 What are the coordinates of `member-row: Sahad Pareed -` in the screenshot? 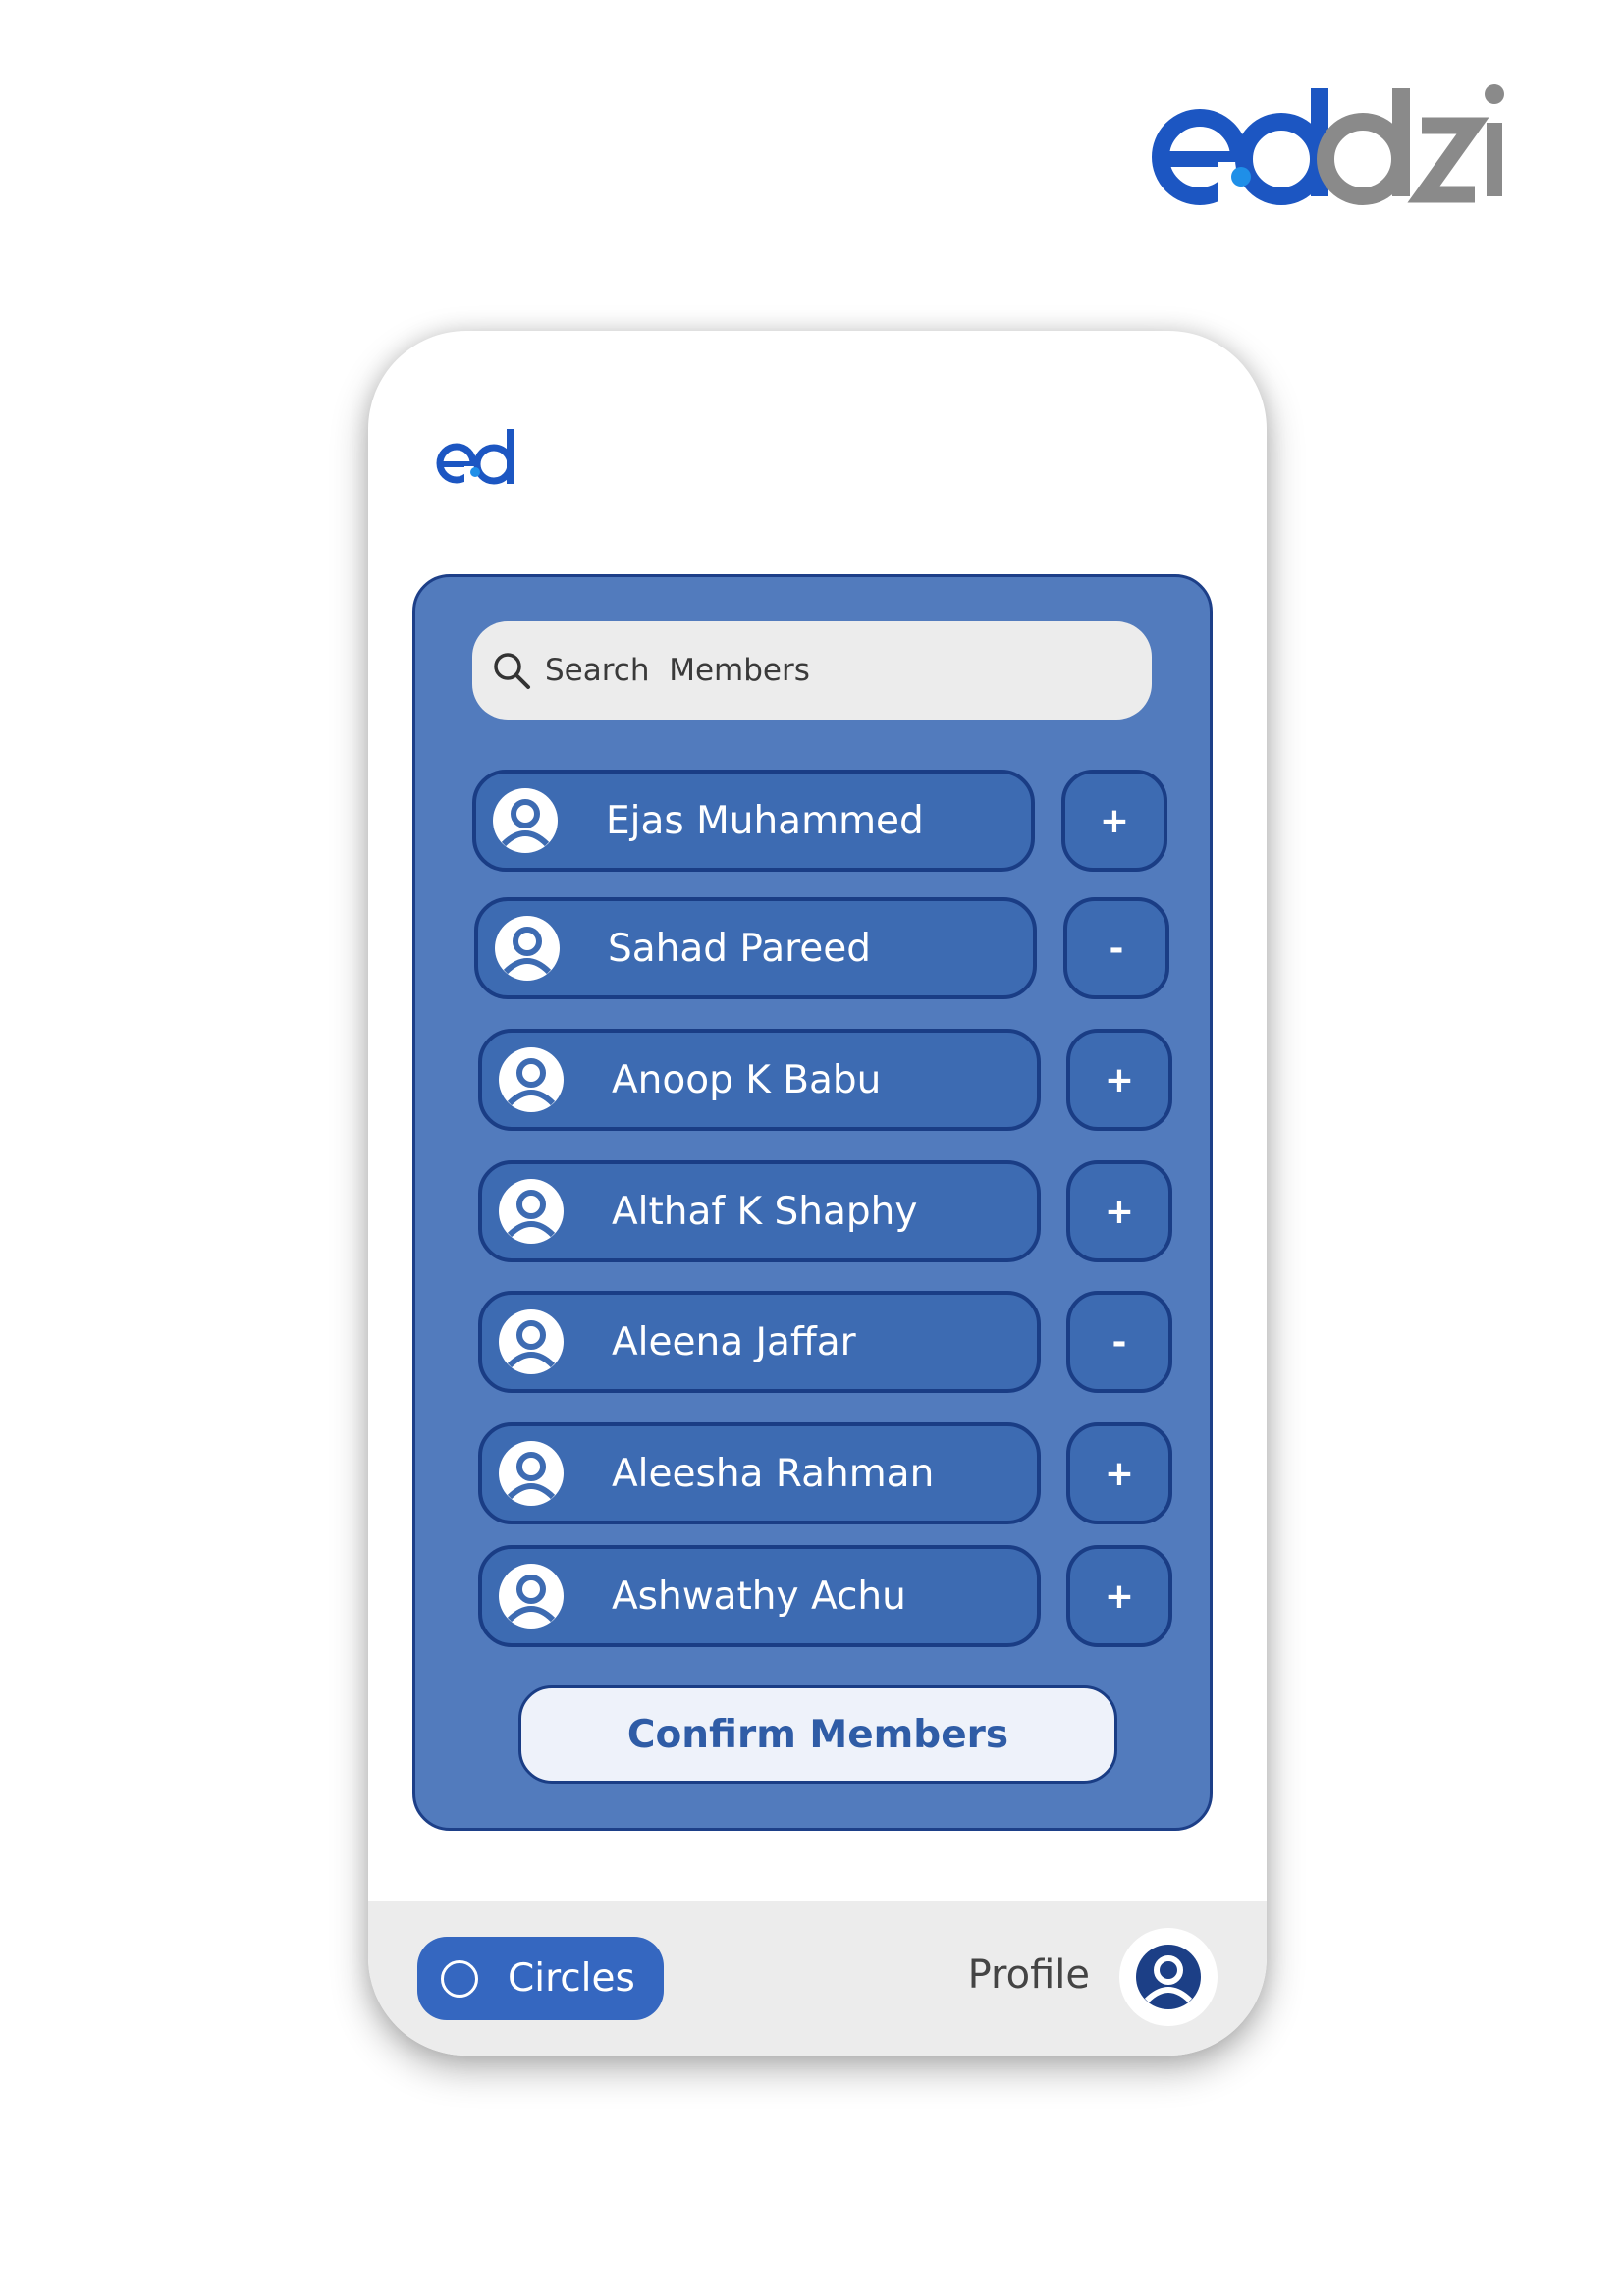 It's located at (812, 948).